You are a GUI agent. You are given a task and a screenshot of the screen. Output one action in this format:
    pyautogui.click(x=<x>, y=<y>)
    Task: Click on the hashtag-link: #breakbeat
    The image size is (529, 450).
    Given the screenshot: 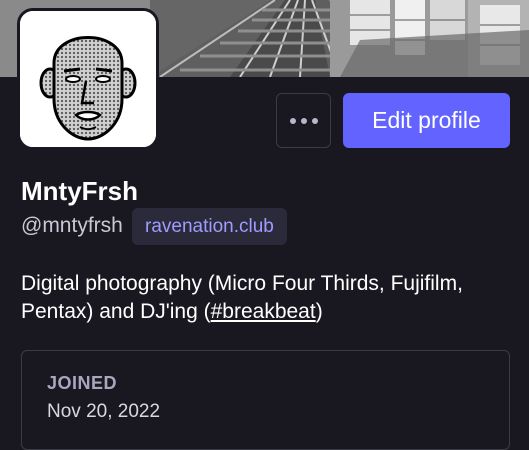 What is the action you would take?
    pyautogui.click(x=263, y=311)
    